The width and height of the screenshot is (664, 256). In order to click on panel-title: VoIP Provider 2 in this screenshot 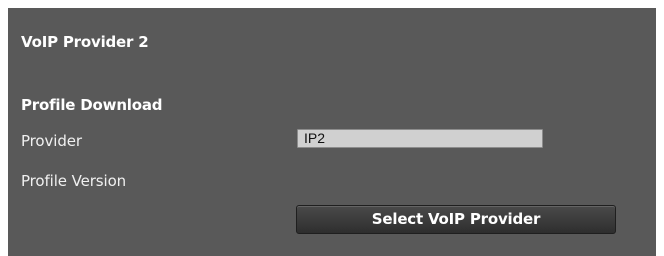, I will do `click(85, 42)`.